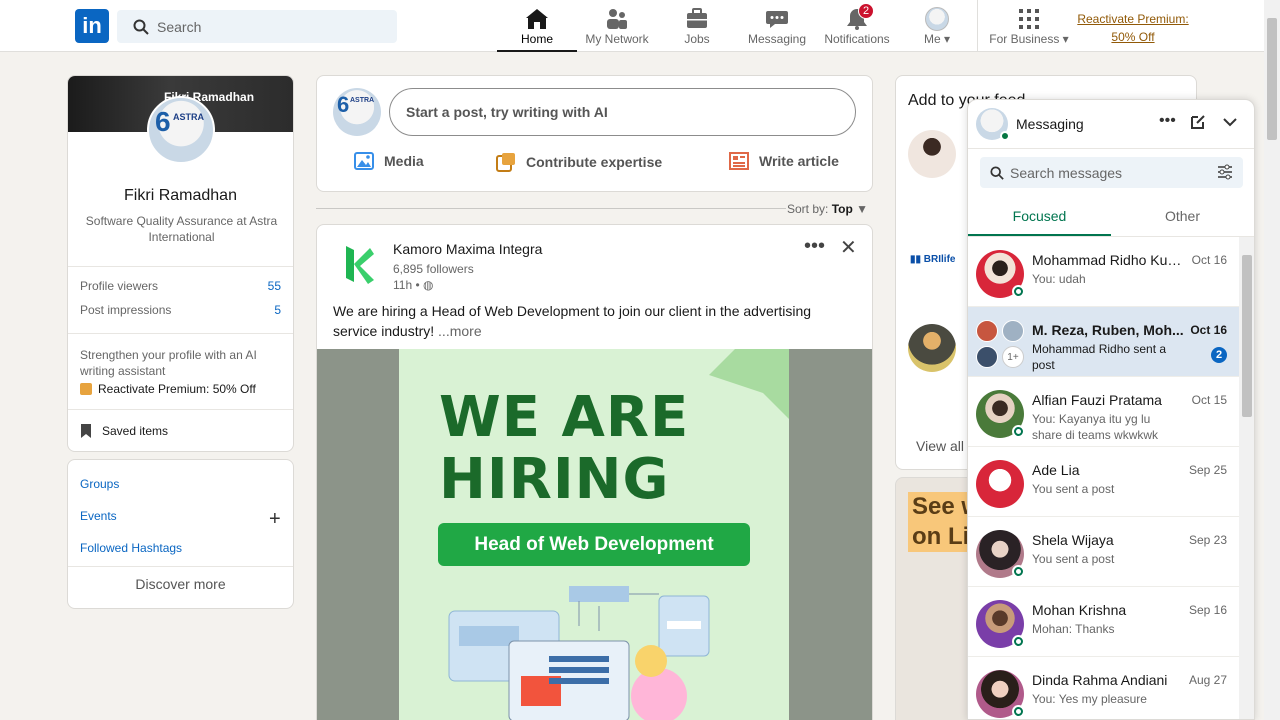 The image size is (1280, 720). Describe the element at coordinates (1230, 124) in the screenshot. I see `collapse-chevron-icon` at that location.